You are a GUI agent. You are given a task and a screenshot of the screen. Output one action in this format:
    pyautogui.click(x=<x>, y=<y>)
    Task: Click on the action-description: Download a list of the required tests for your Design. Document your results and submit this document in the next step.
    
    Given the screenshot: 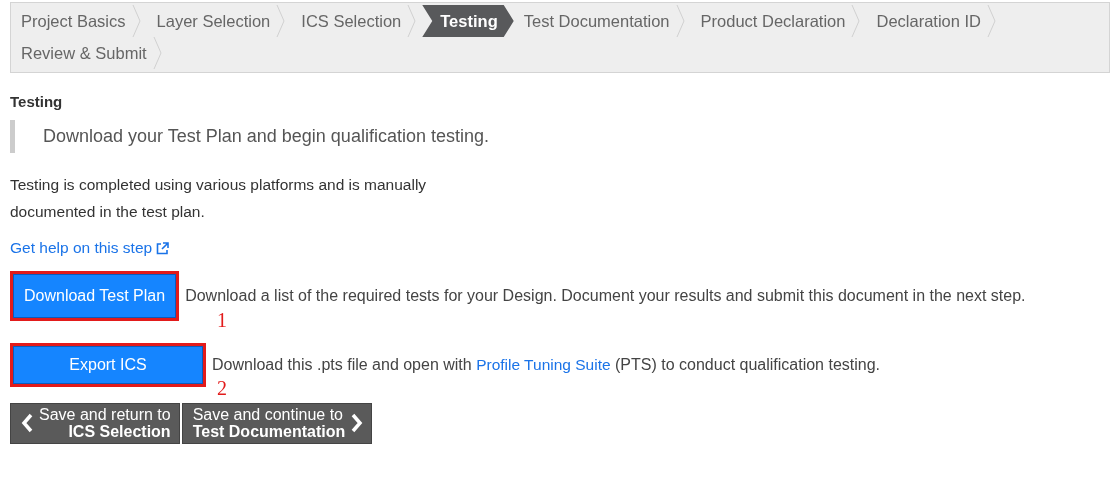 What is the action you would take?
    pyautogui.click(x=605, y=296)
    